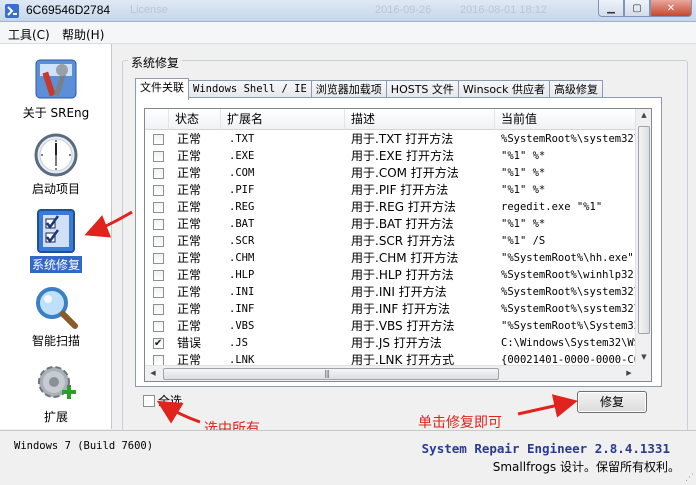 The image size is (696, 485). What do you see at coordinates (612, 402) in the screenshot?
I see `repair-button: 修复` at bounding box center [612, 402].